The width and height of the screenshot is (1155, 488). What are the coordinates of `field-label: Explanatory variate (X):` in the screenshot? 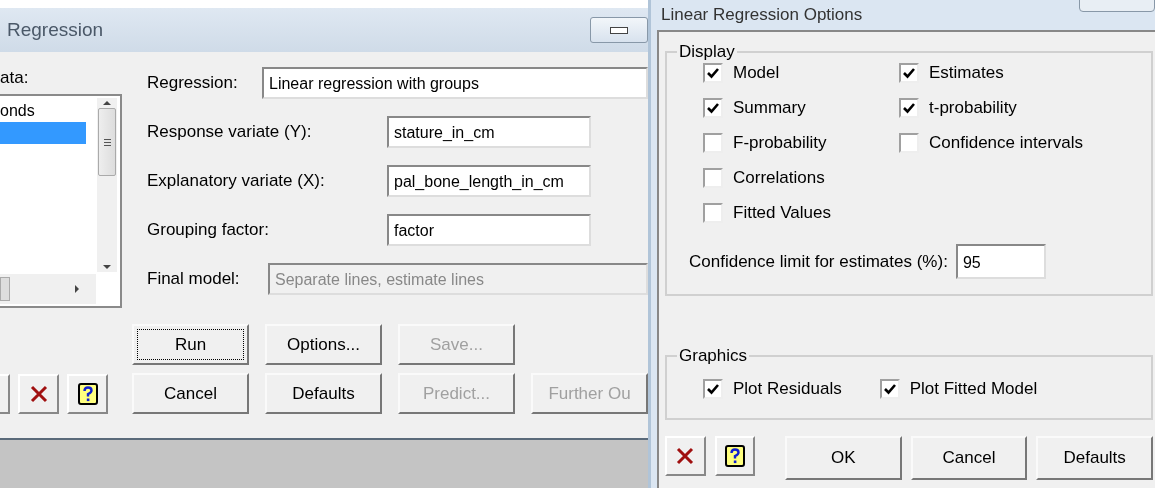 It's located at (236, 180).